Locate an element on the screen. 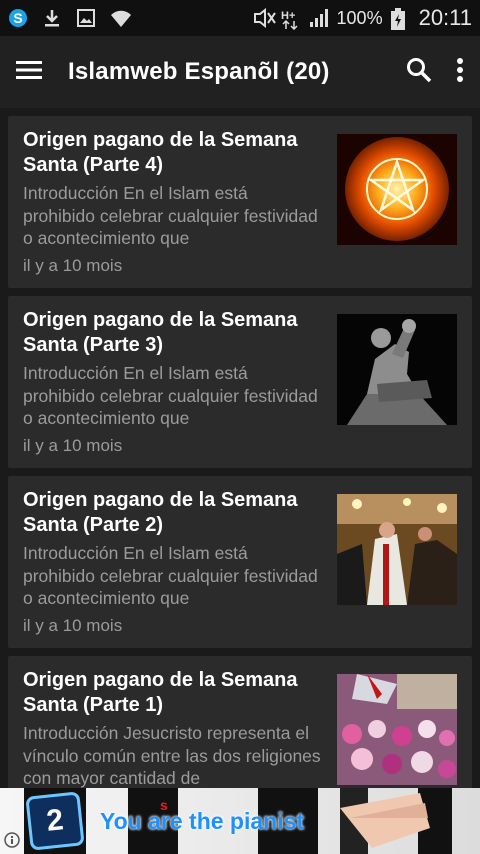 The image size is (480, 854). mute-icon is located at coordinates (264, 18).